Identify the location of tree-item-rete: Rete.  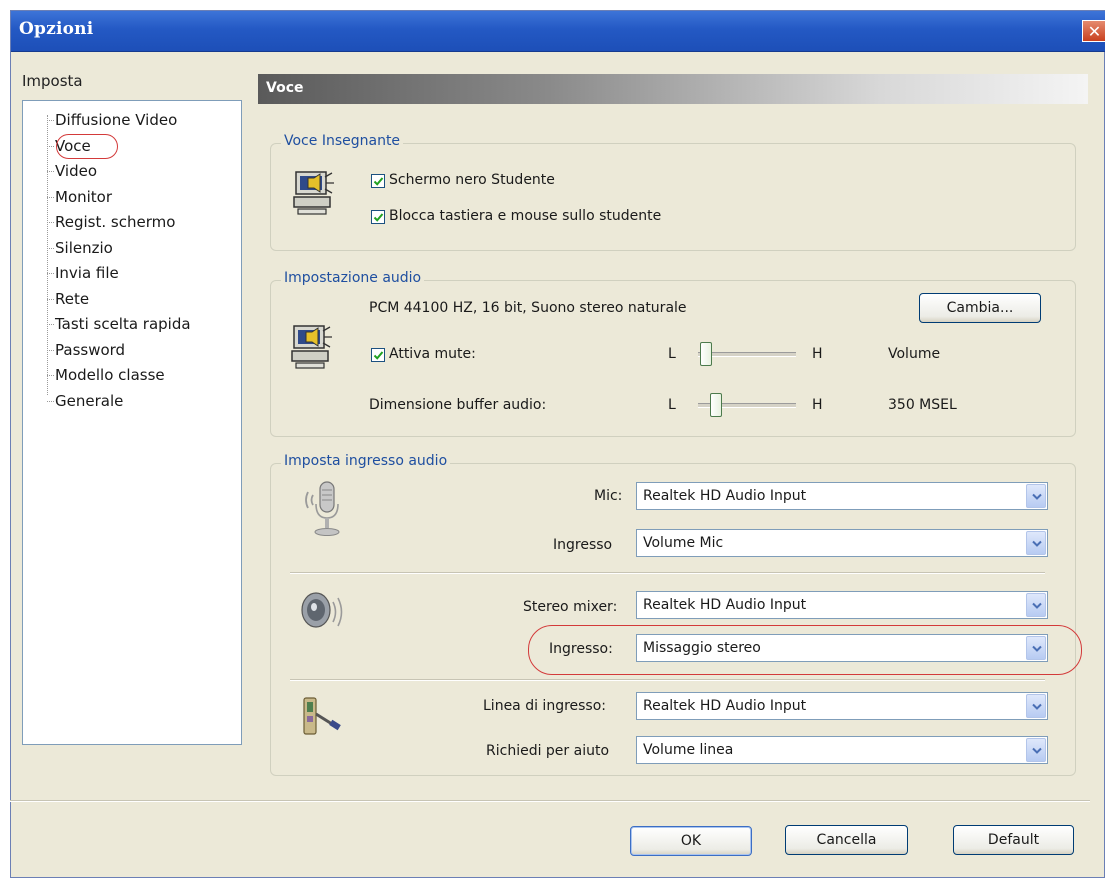
(72, 299).